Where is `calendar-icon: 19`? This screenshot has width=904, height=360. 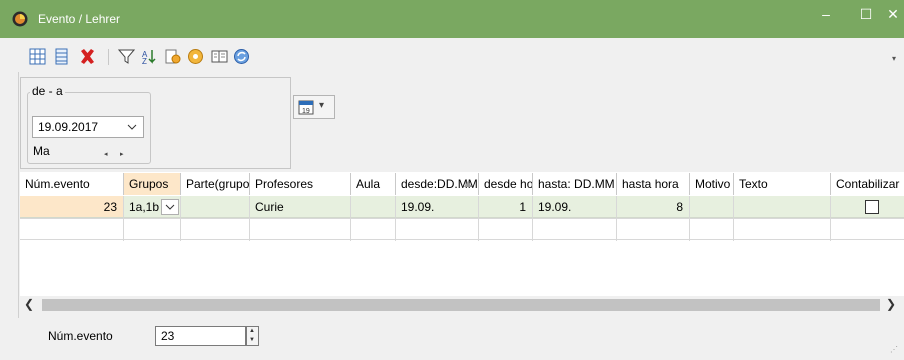
calendar-icon: 19 is located at coordinates (306, 107).